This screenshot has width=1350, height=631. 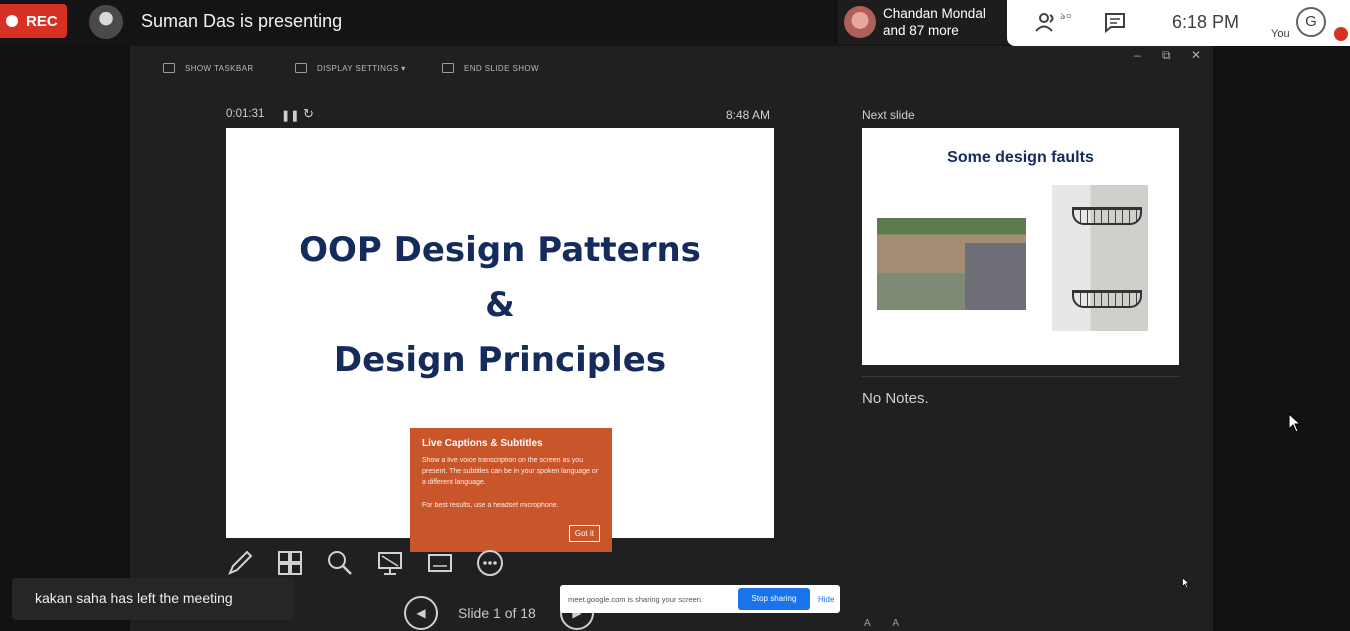 What do you see at coordinates (440, 563) in the screenshot?
I see `subtitle-icon` at bounding box center [440, 563].